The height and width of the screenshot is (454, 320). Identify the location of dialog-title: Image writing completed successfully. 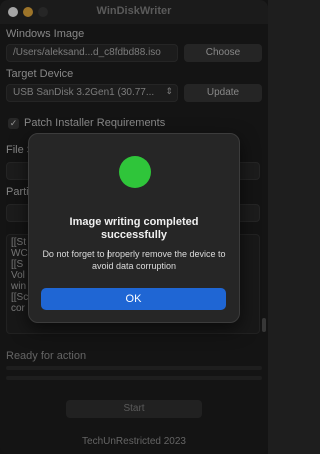
(134, 228).